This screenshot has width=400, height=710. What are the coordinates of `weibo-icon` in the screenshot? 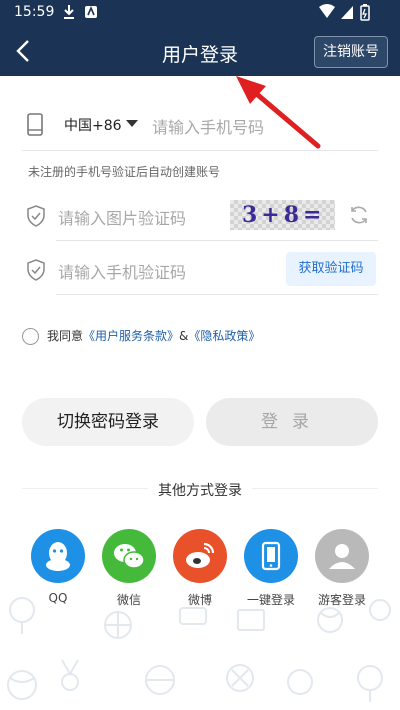 It's located at (200, 555).